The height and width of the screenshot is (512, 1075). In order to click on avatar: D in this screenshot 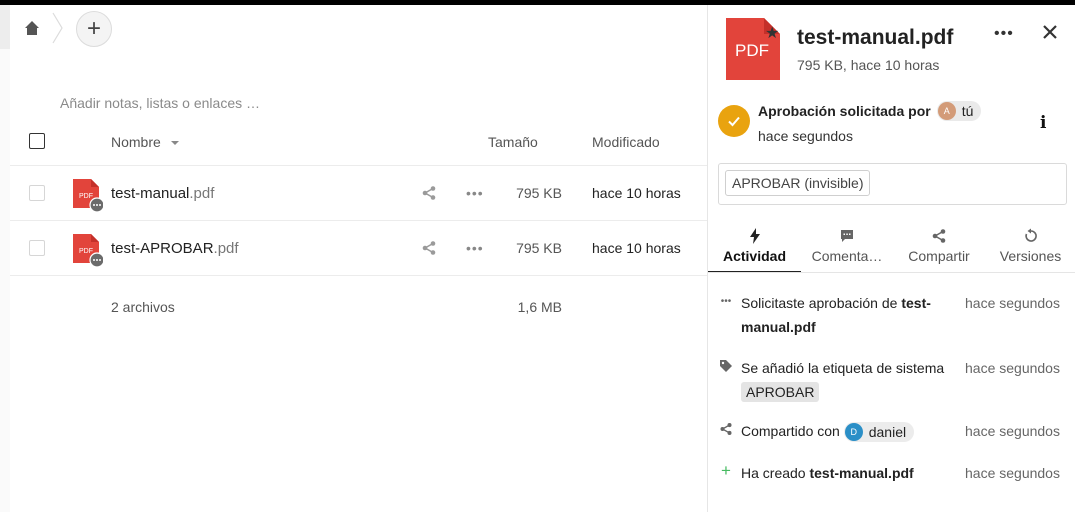, I will do `click(853, 432)`.